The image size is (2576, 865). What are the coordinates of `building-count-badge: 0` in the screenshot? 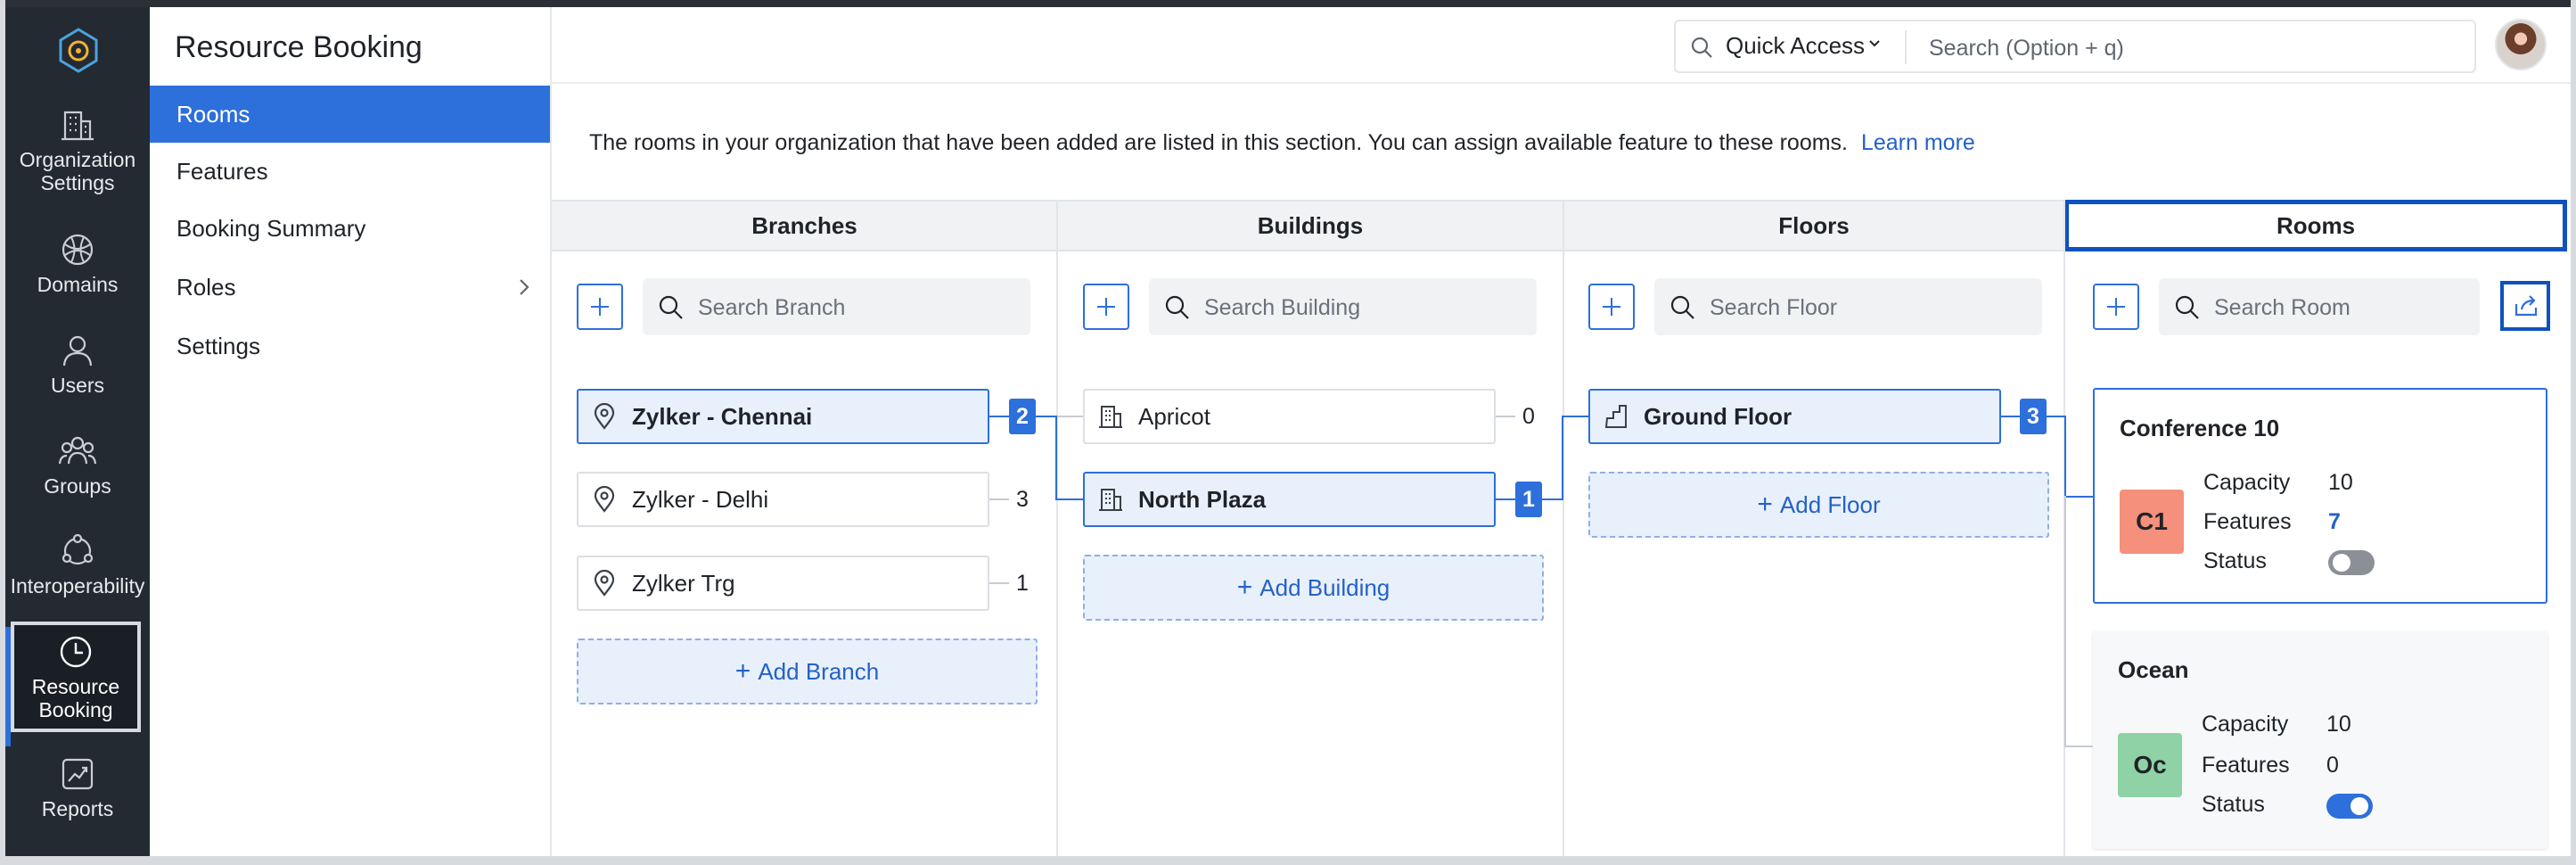 It's located at (1528, 416).